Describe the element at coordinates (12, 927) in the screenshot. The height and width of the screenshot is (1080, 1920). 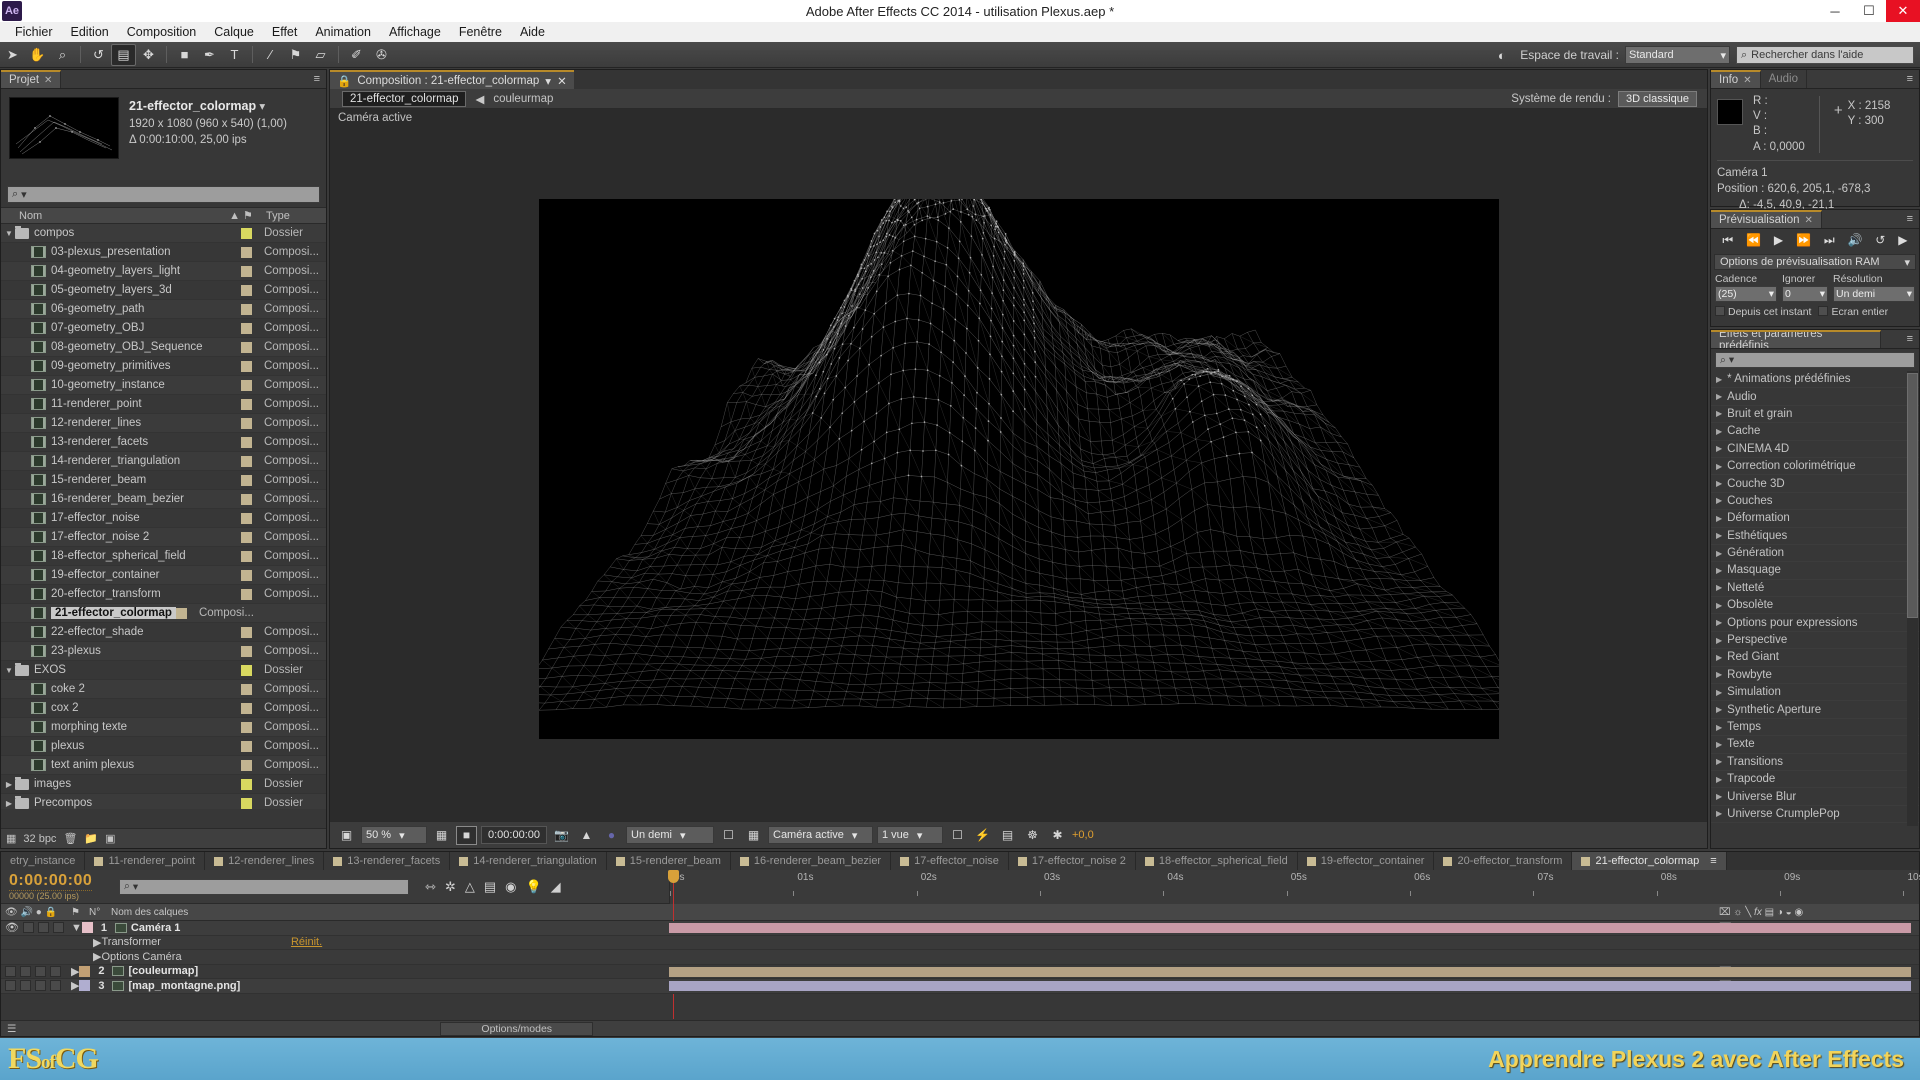
I see `eye-icon: 👁` at that location.